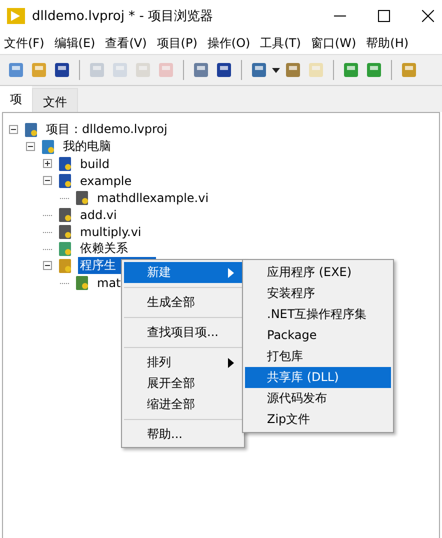  I want to click on tree-item: multiply.vi, so click(111, 231).